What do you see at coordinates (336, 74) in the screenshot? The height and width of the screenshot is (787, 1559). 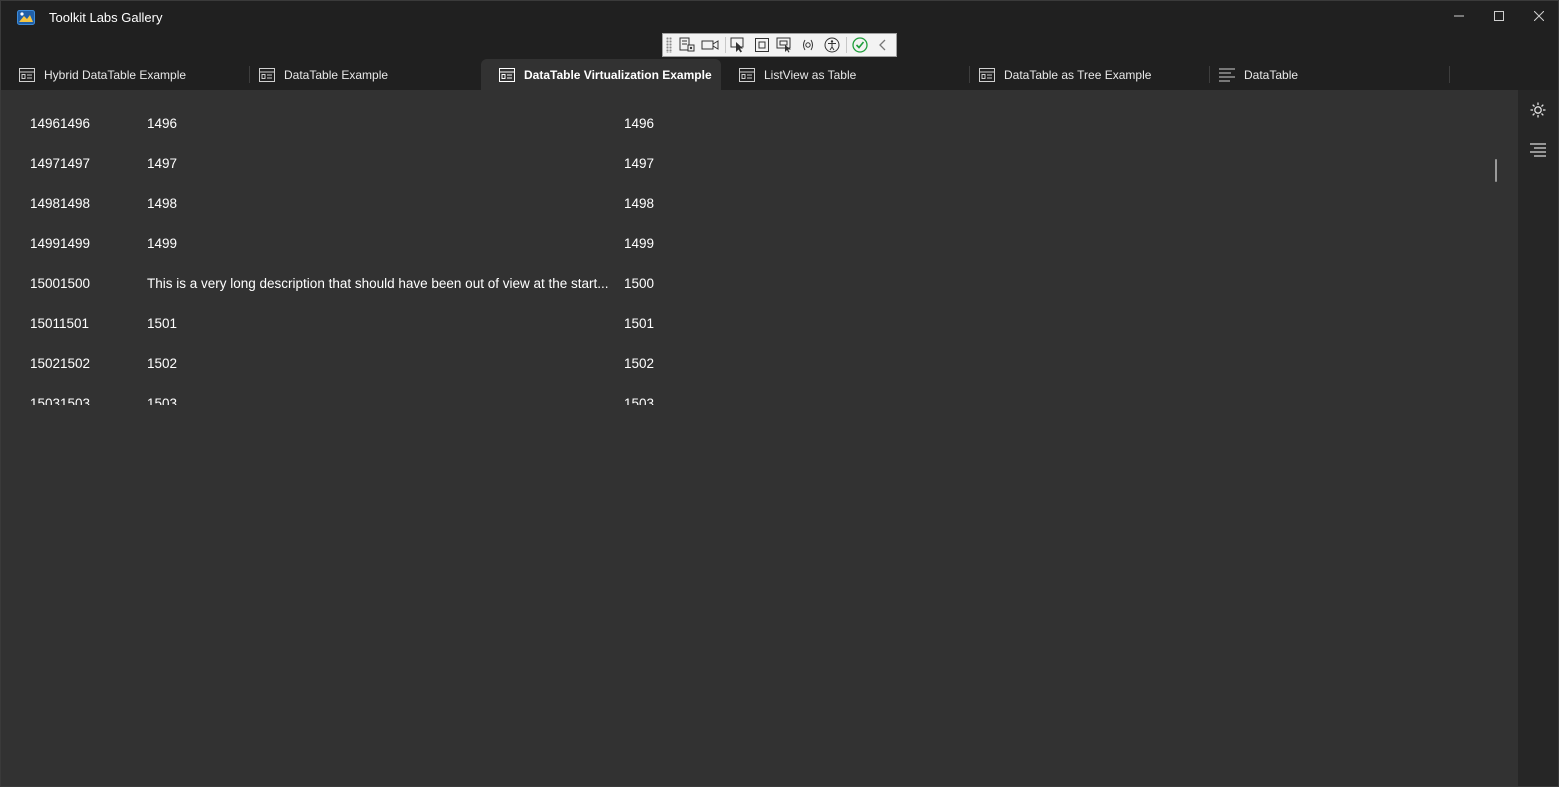 I see `tab-label: DataTable Example` at bounding box center [336, 74].